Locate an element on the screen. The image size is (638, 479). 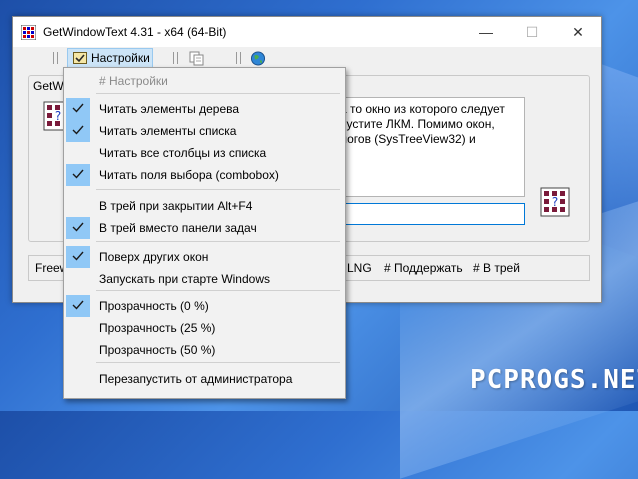
menu-item: Перезапустить от администратора is located at coordinates (203, 379).